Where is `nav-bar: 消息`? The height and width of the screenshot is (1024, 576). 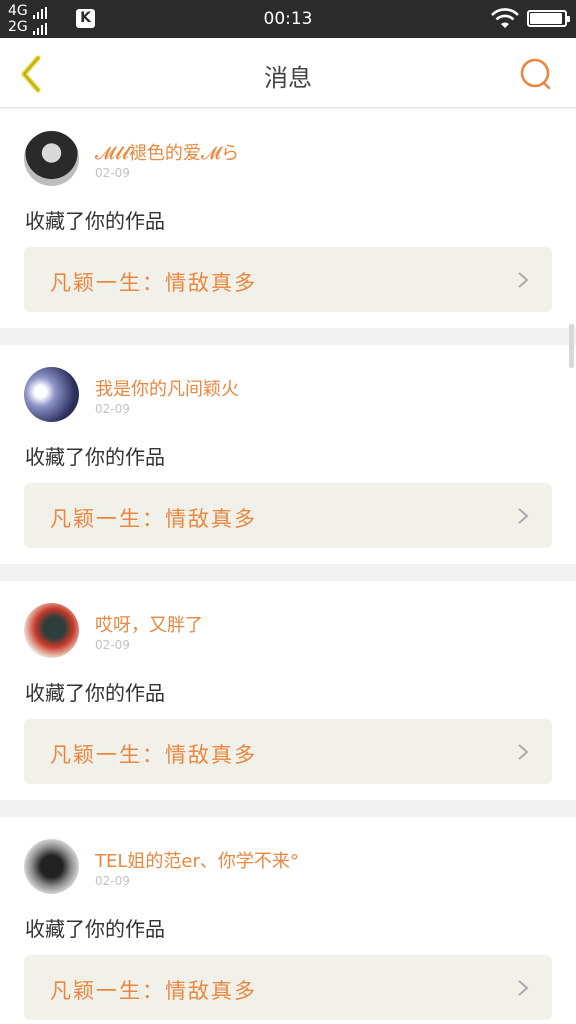
nav-bar: 消息 is located at coordinates (288, 73).